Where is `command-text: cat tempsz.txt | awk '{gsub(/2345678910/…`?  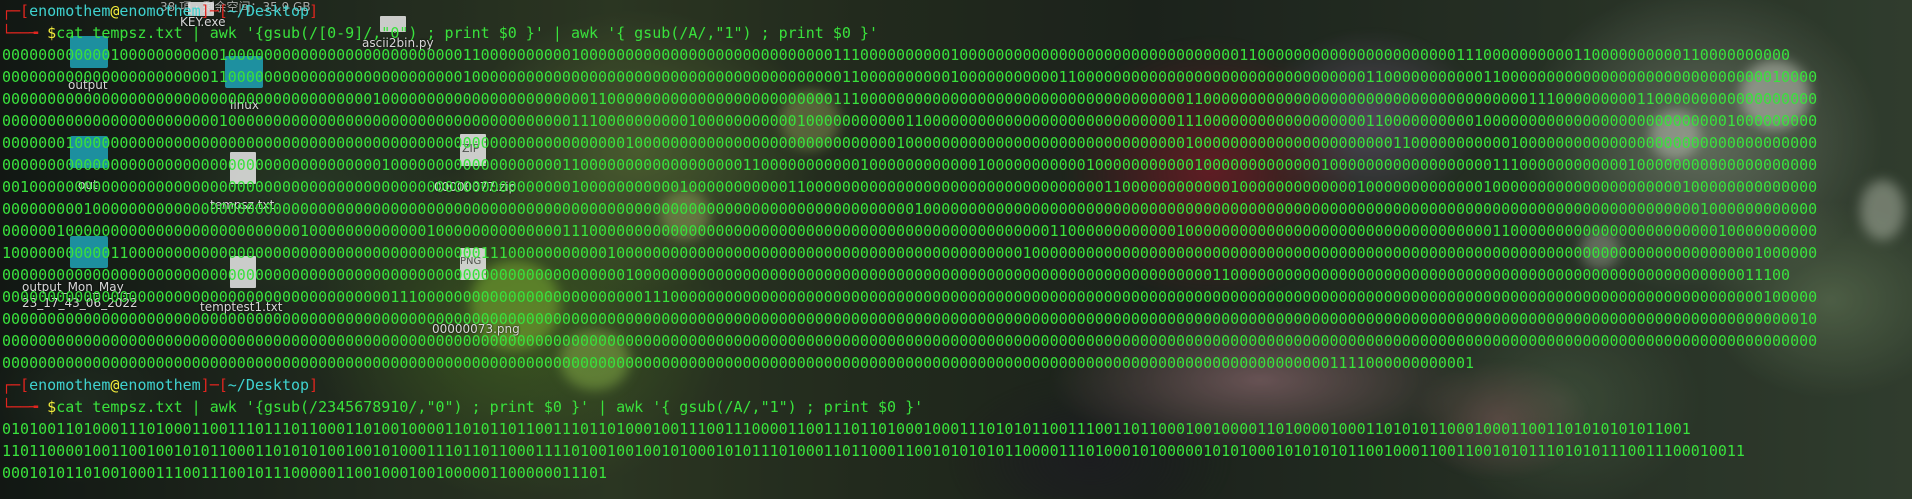
command-text: cat tempsz.txt | awk '{gsub(/2345678910/… is located at coordinates (490, 407).